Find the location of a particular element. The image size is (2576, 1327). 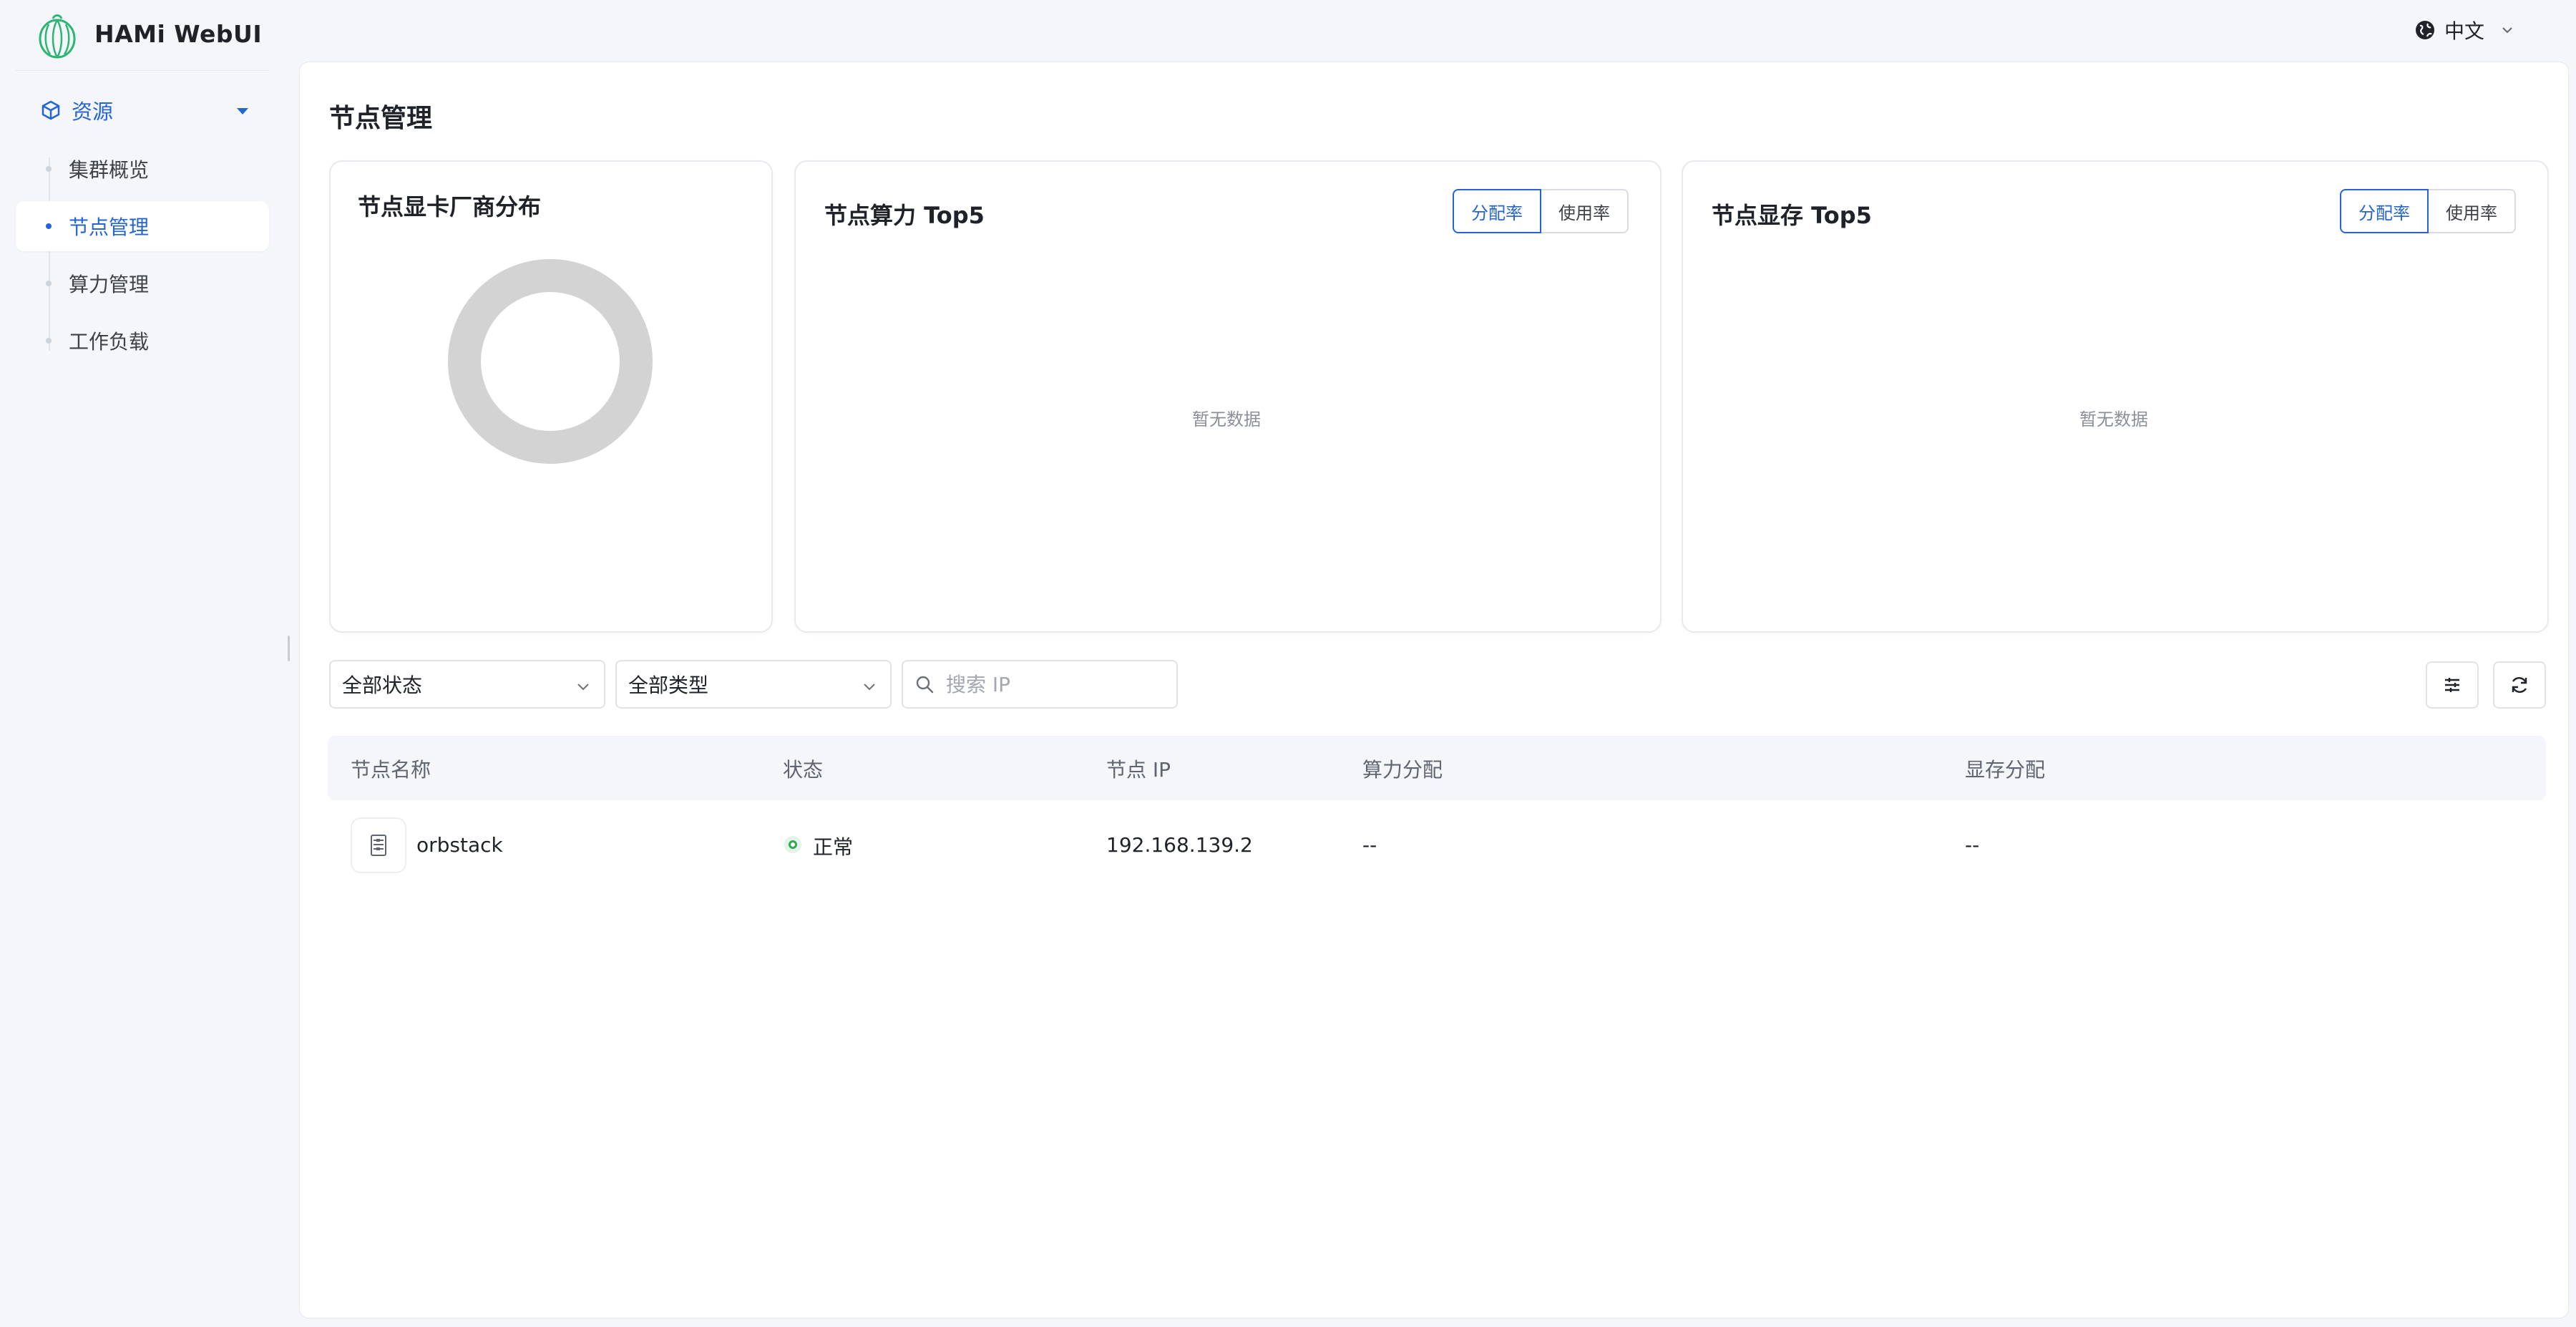

sliders-icon is located at coordinates (2452, 685).